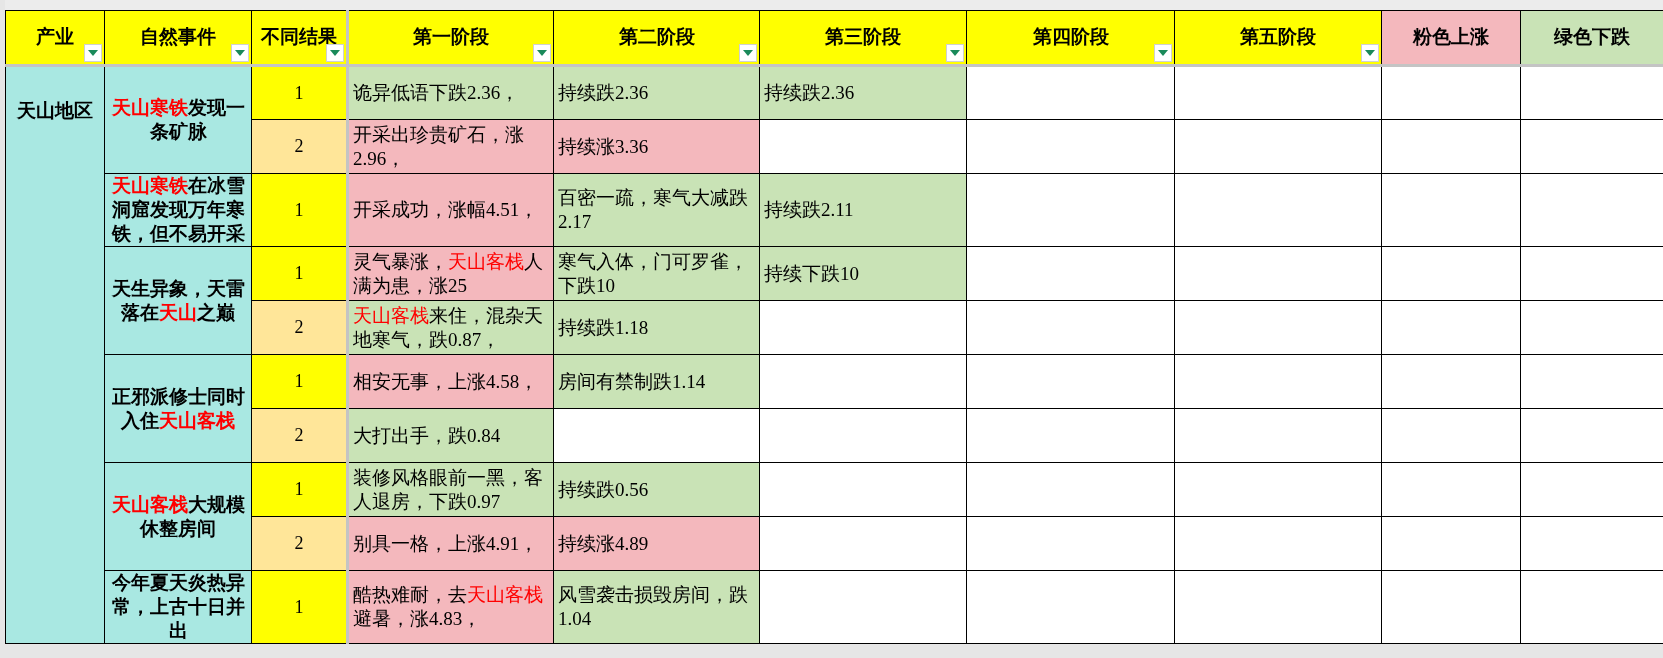  Describe the element at coordinates (178, 607) in the screenshot. I see `event-cell: 今年夏天炎热异常，上古十日并出` at that location.